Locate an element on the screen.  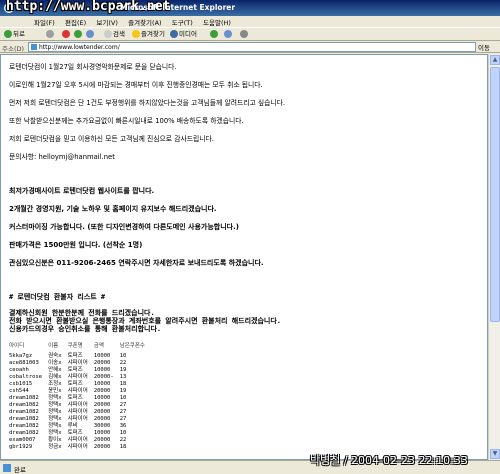
stop-button is located at coordinates (66, 34).